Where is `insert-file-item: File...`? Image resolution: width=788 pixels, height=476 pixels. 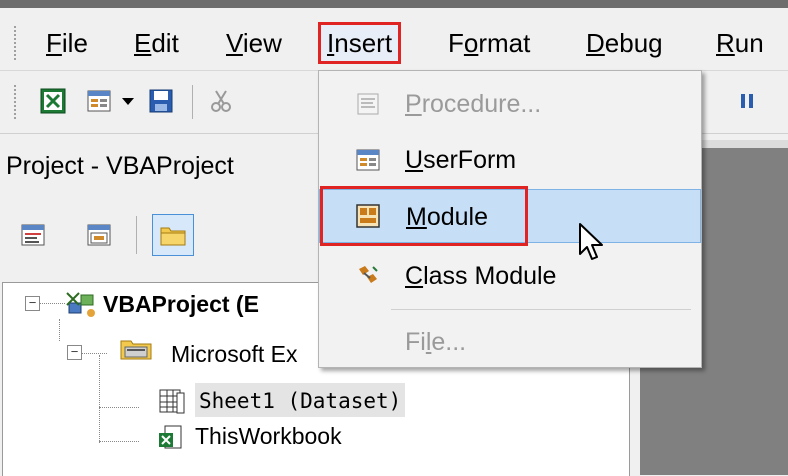 insert-file-item: File... is located at coordinates (510, 342).